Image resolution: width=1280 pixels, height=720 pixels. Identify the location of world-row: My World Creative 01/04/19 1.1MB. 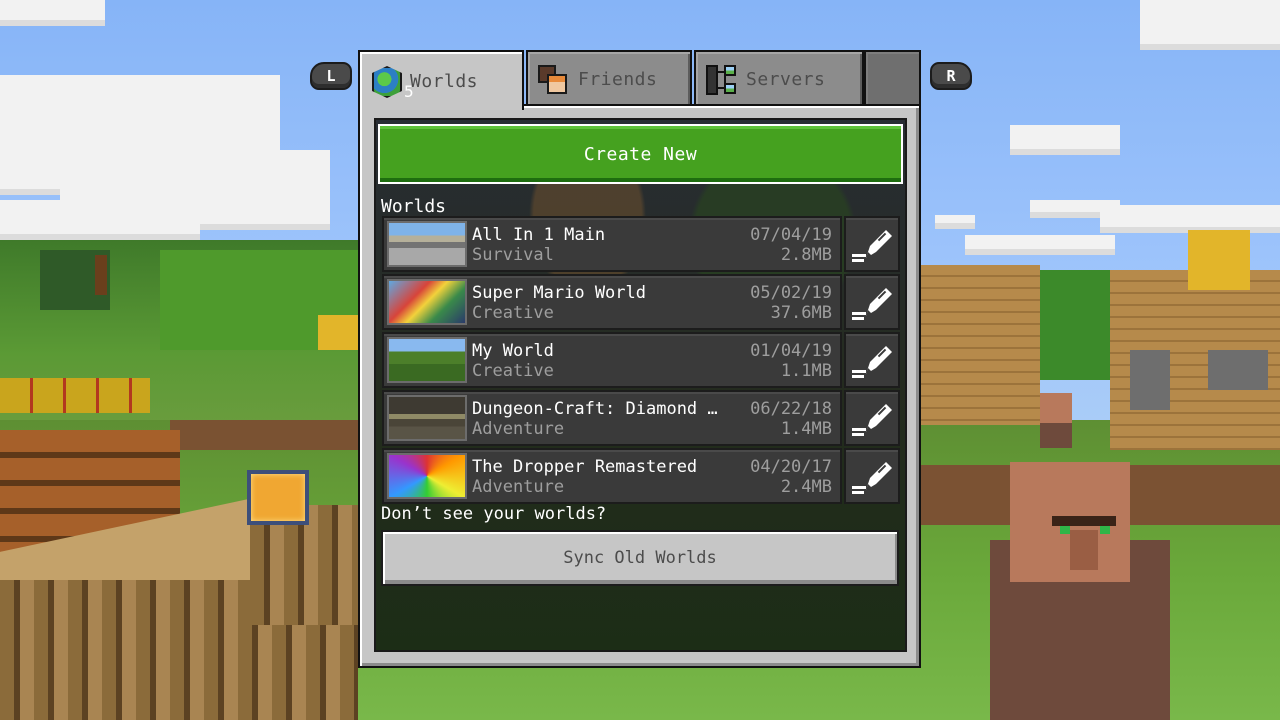
(641, 361).